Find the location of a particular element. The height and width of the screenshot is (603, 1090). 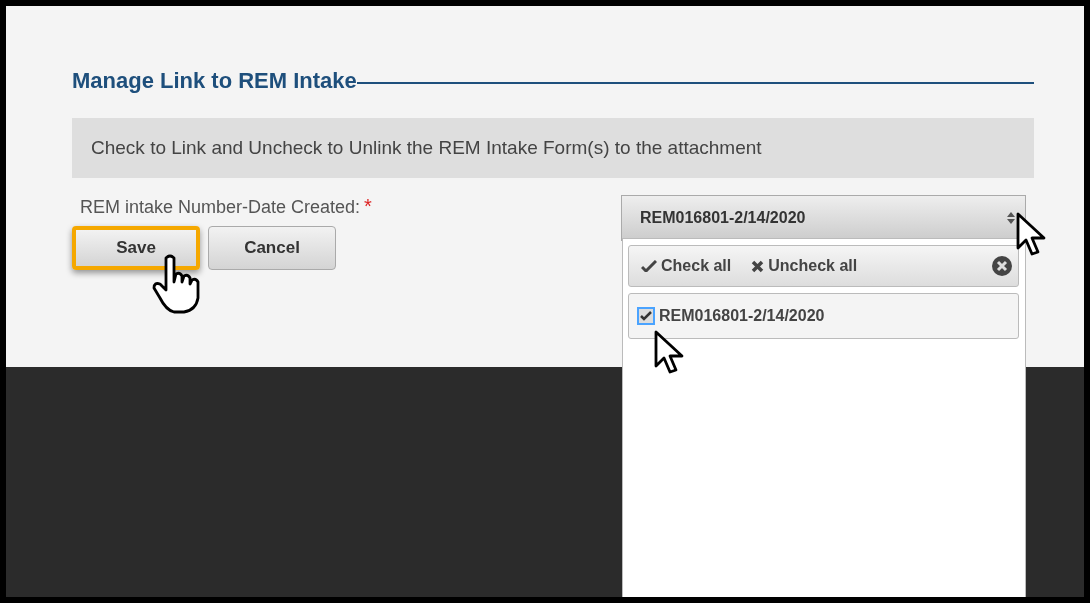

field-label: REM intake Number-Date Created: is located at coordinates (220, 207).